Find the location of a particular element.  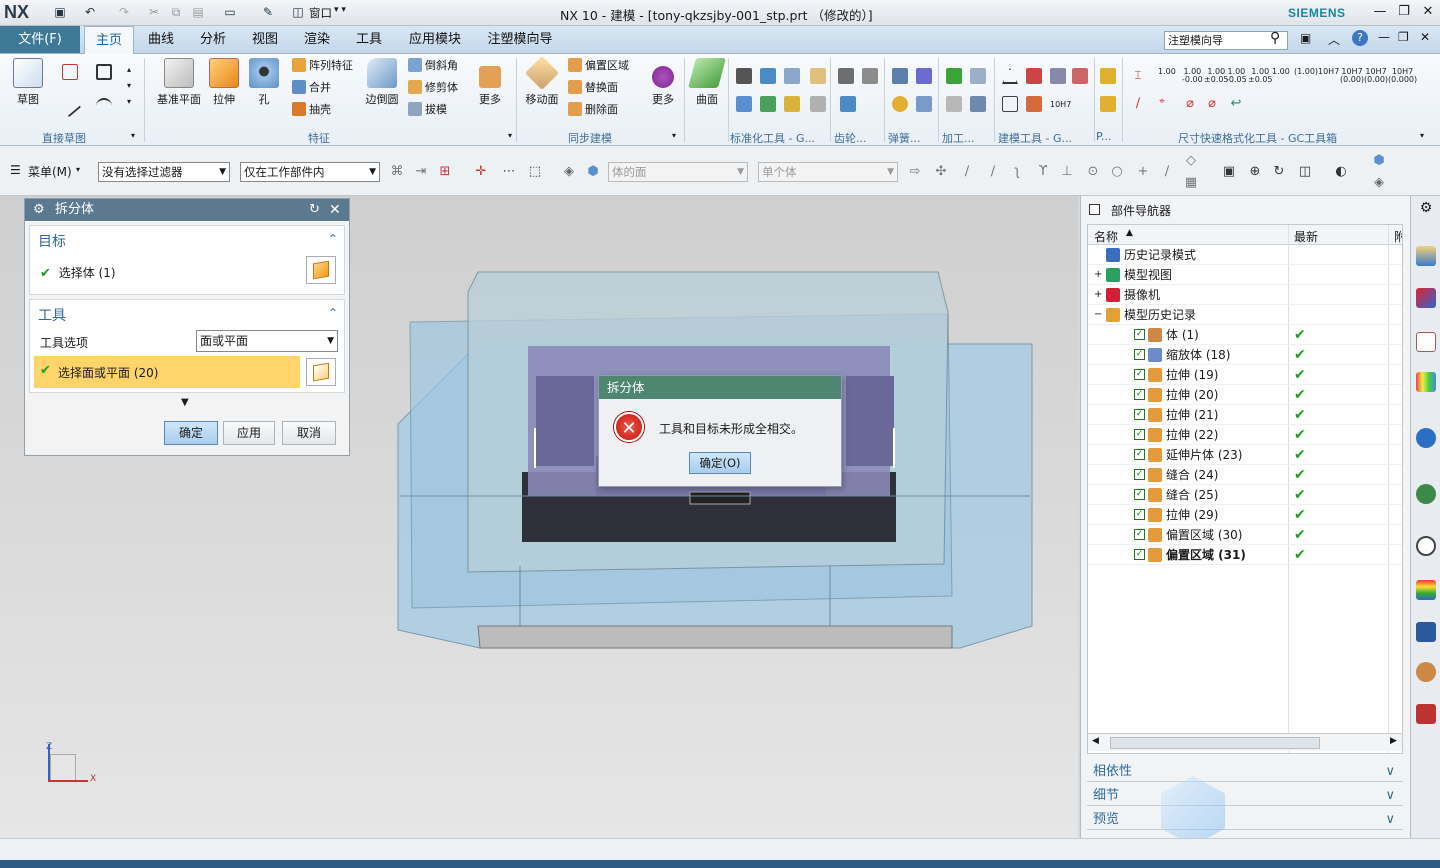

select-face-button is located at coordinates (321, 372).